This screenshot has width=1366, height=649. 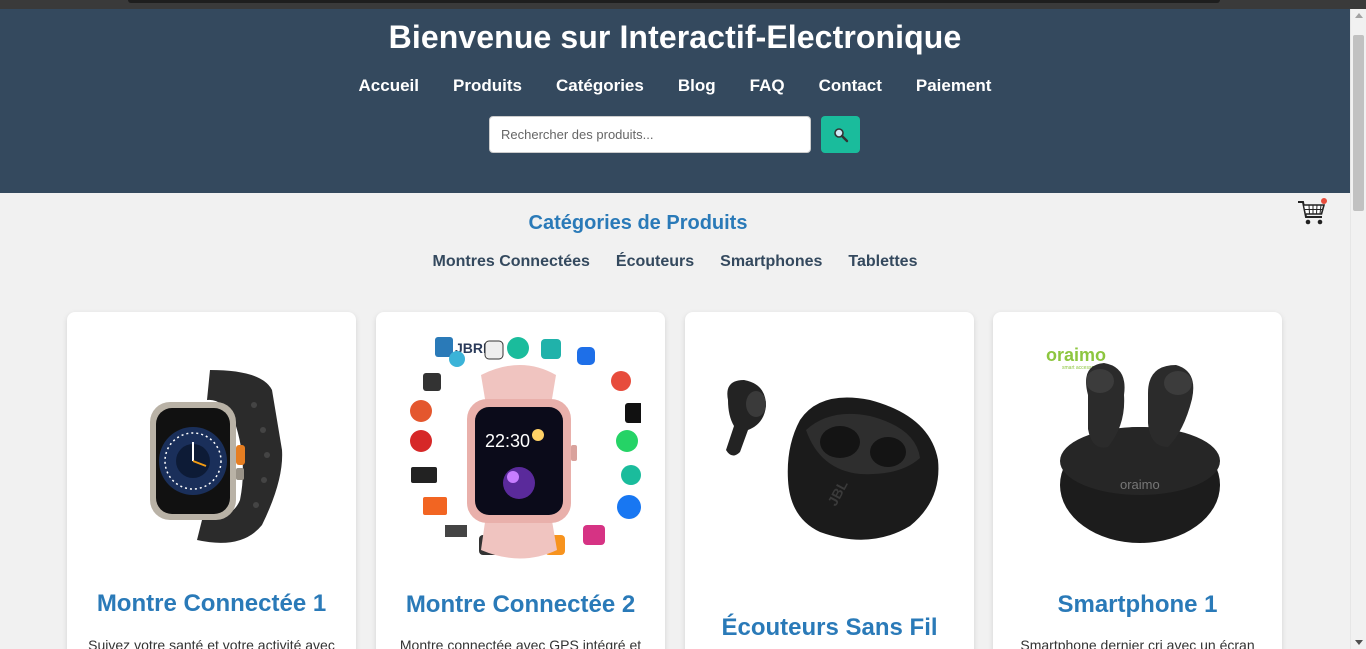 I want to click on scroll-up-arrow, so click(x=1359, y=15).